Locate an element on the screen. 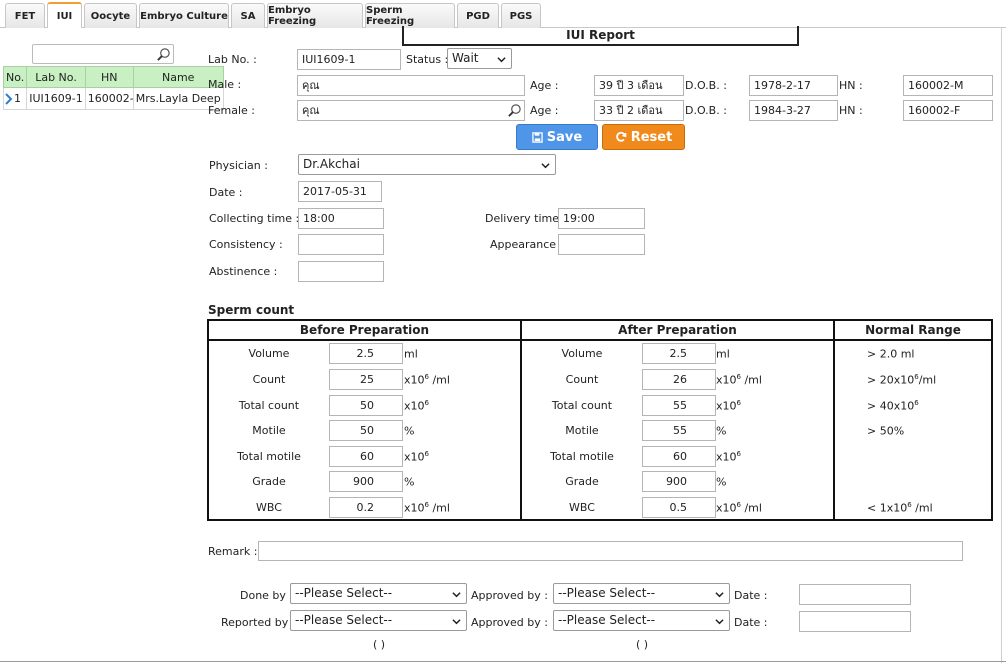  before-value-input: 0.2 is located at coordinates (366, 507).